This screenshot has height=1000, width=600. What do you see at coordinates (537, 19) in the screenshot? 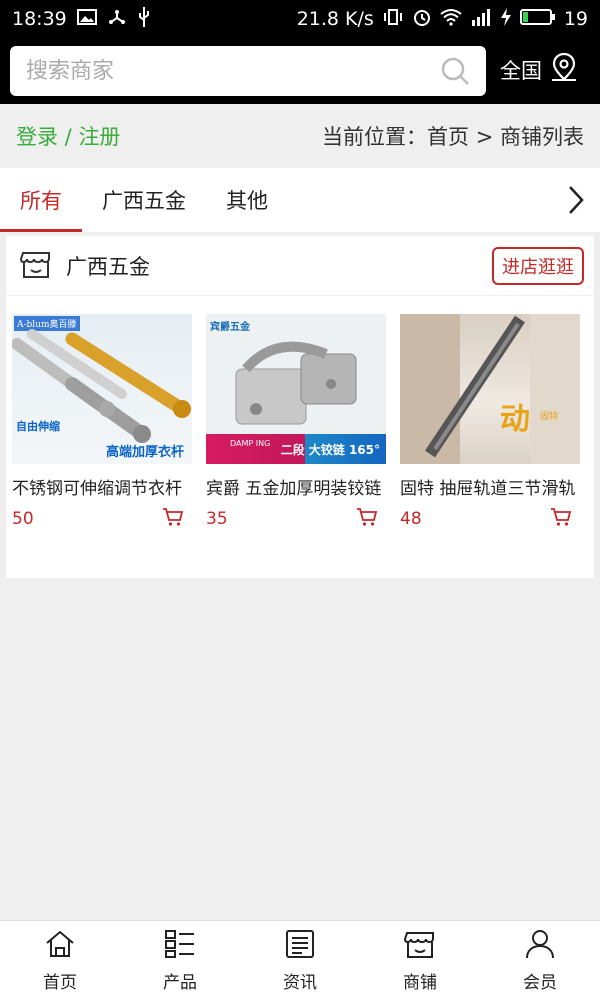
I see `battery-icon` at bounding box center [537, 19].